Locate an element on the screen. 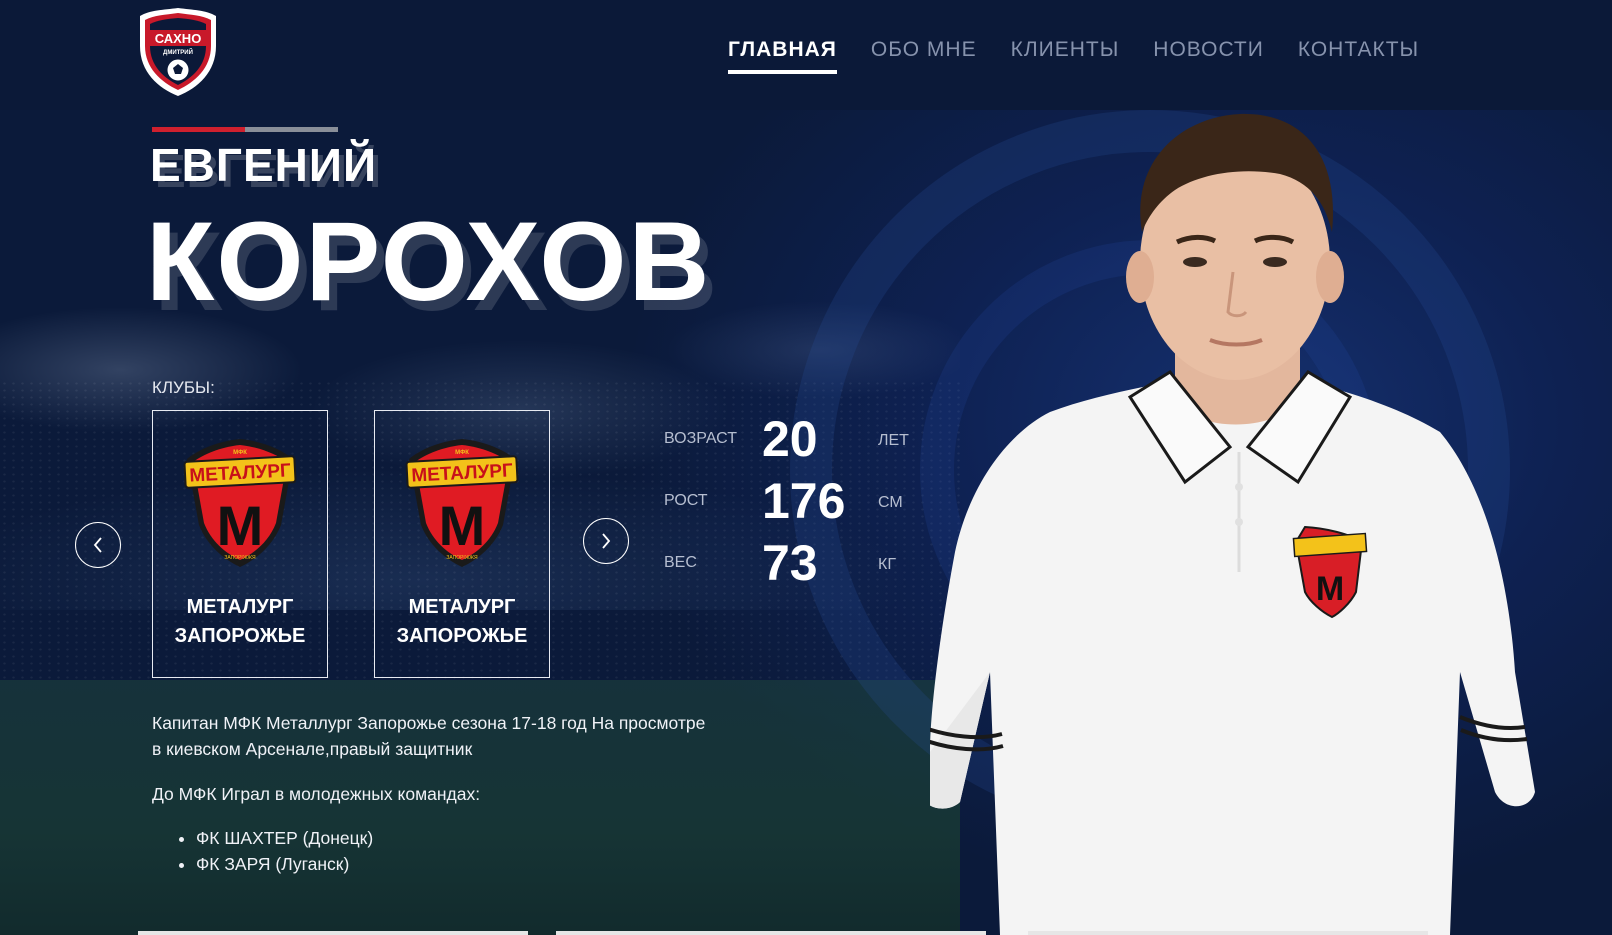 The height and width of the screenshot is (935, 1612). stat-value: 73 is located at coordinates (790, 563).